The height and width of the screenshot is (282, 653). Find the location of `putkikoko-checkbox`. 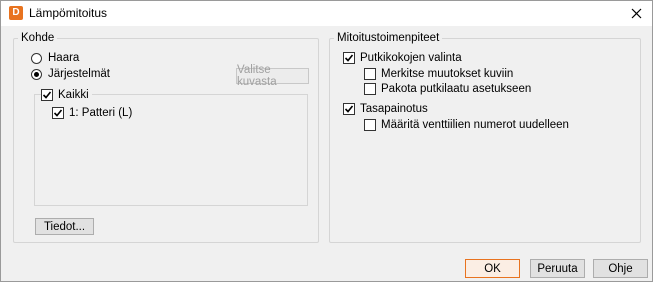

putkikoko-checkbox is located at coordinates (349, 58).